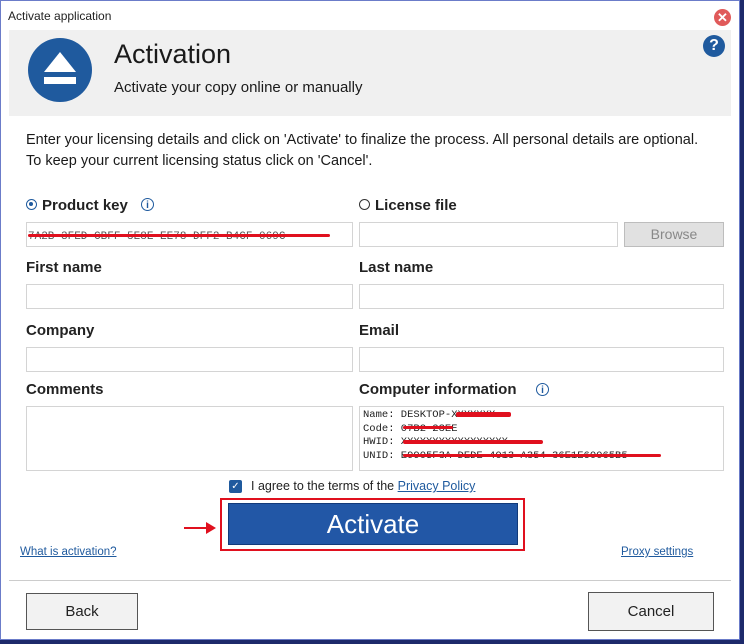  What do you see at coordinates (416, 205) in the screenshot?
I see `license-file-label: License file` at bounding box center [416, 205].